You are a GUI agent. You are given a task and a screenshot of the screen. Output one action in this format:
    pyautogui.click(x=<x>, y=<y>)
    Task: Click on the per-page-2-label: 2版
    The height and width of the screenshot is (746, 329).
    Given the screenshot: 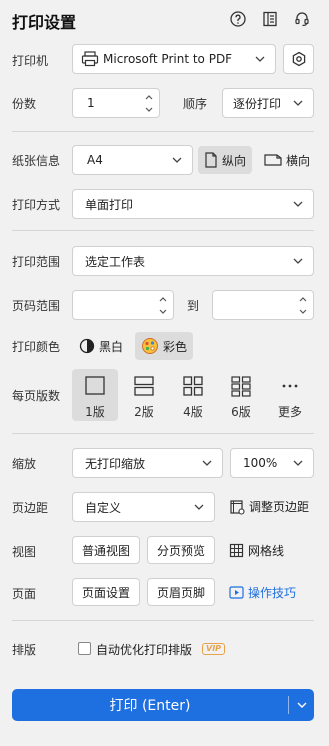 What is the action you would take?
    pyautogui.click(x=144, y=412)
    